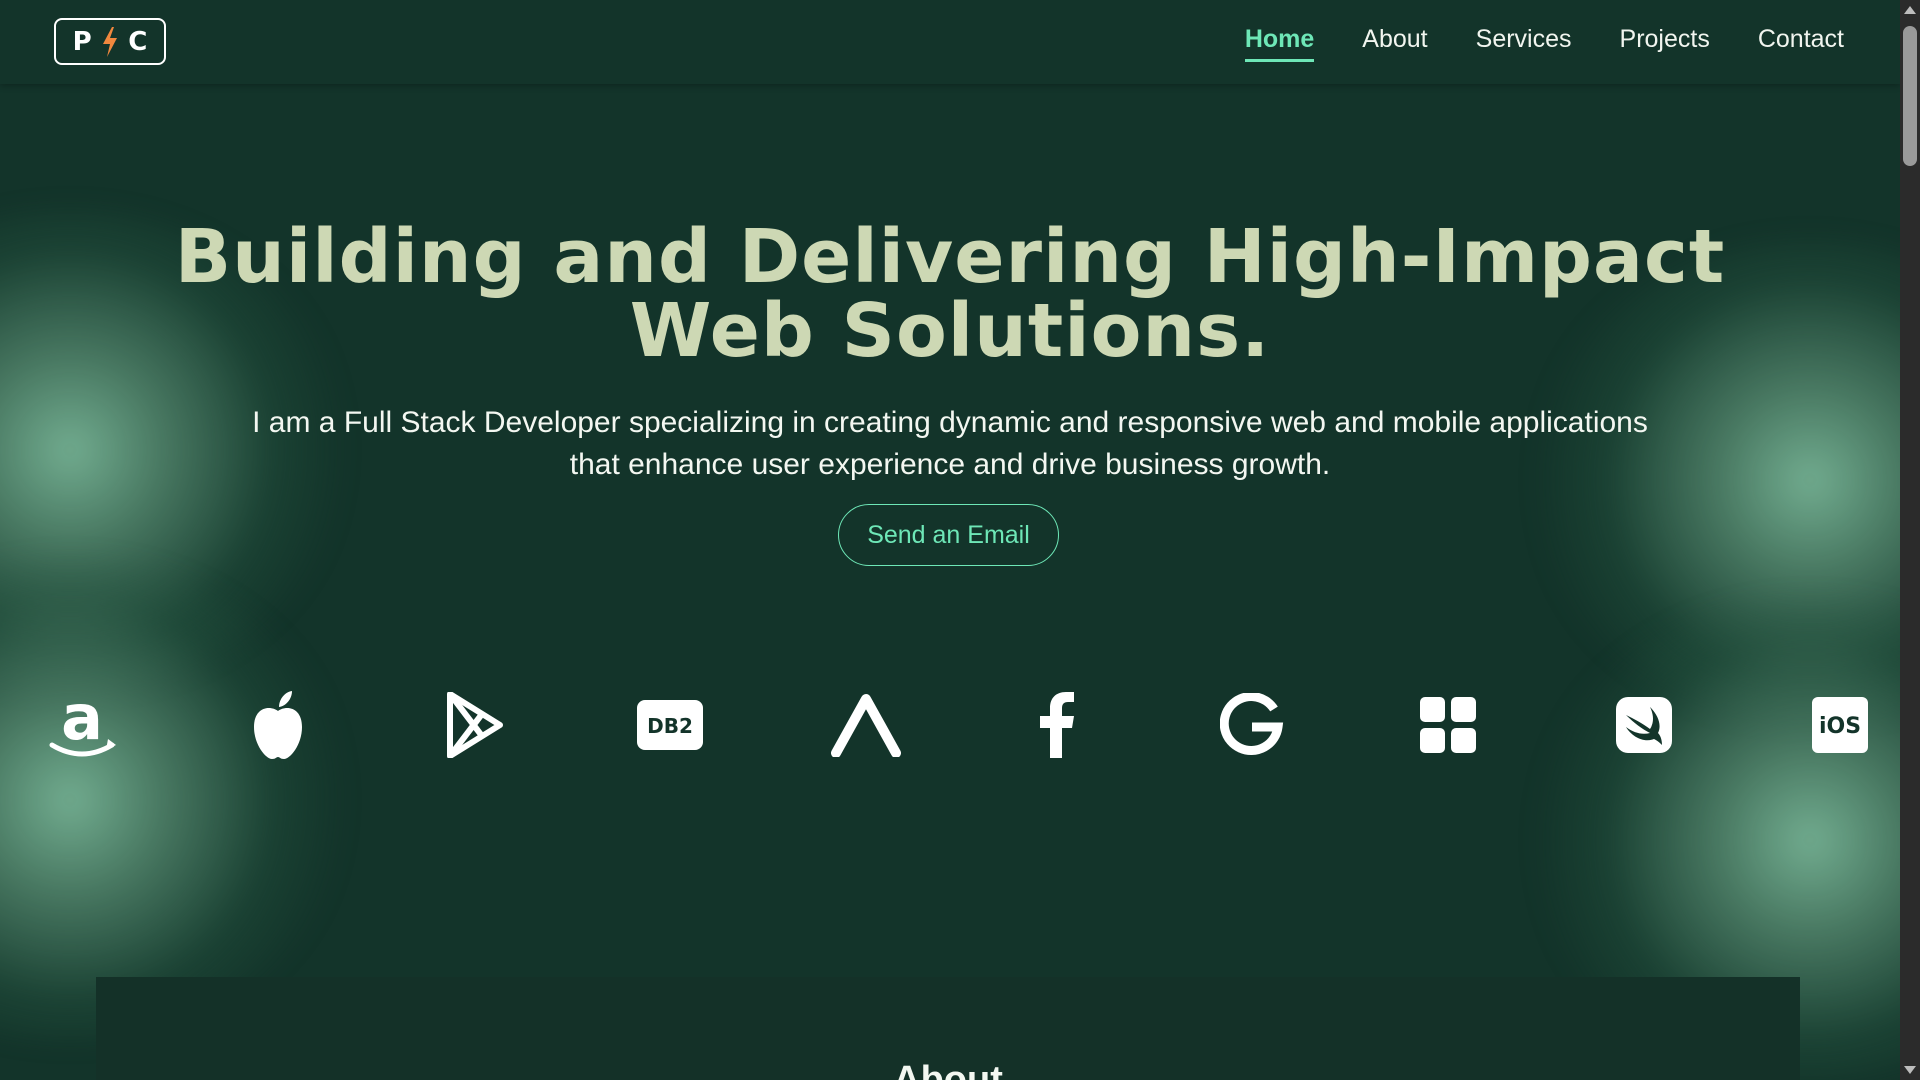 The image size is (1920, 1080). I want to click on ios-icon: iOS, so click(1840, 725).